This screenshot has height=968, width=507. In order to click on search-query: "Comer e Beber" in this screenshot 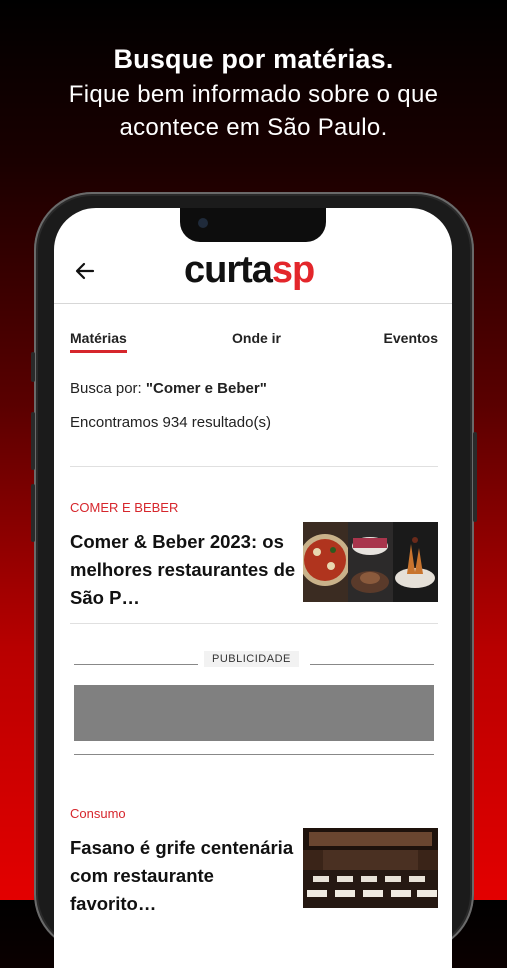, I will do `click(206, 388)`.